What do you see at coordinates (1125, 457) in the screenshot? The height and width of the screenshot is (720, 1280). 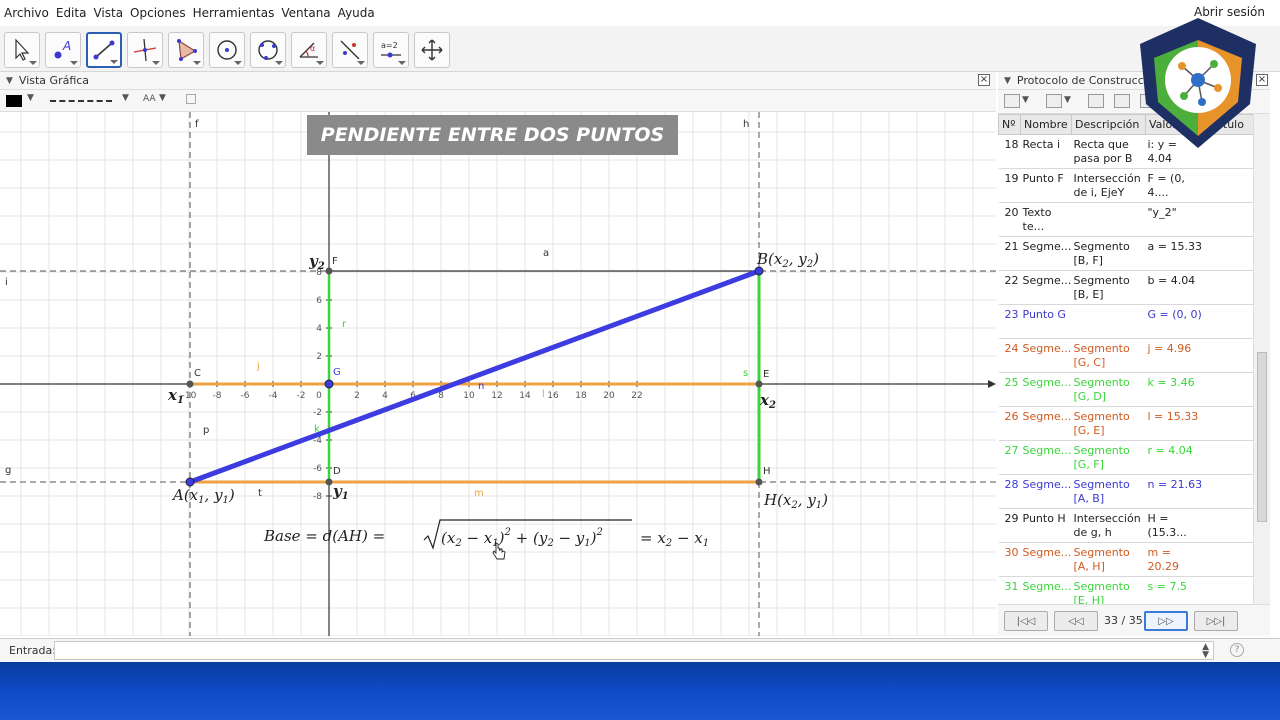 I see `protocol-row: 27 Segme... Segmento [G, F] r = 4.04` at bounding box center [1125, 457].